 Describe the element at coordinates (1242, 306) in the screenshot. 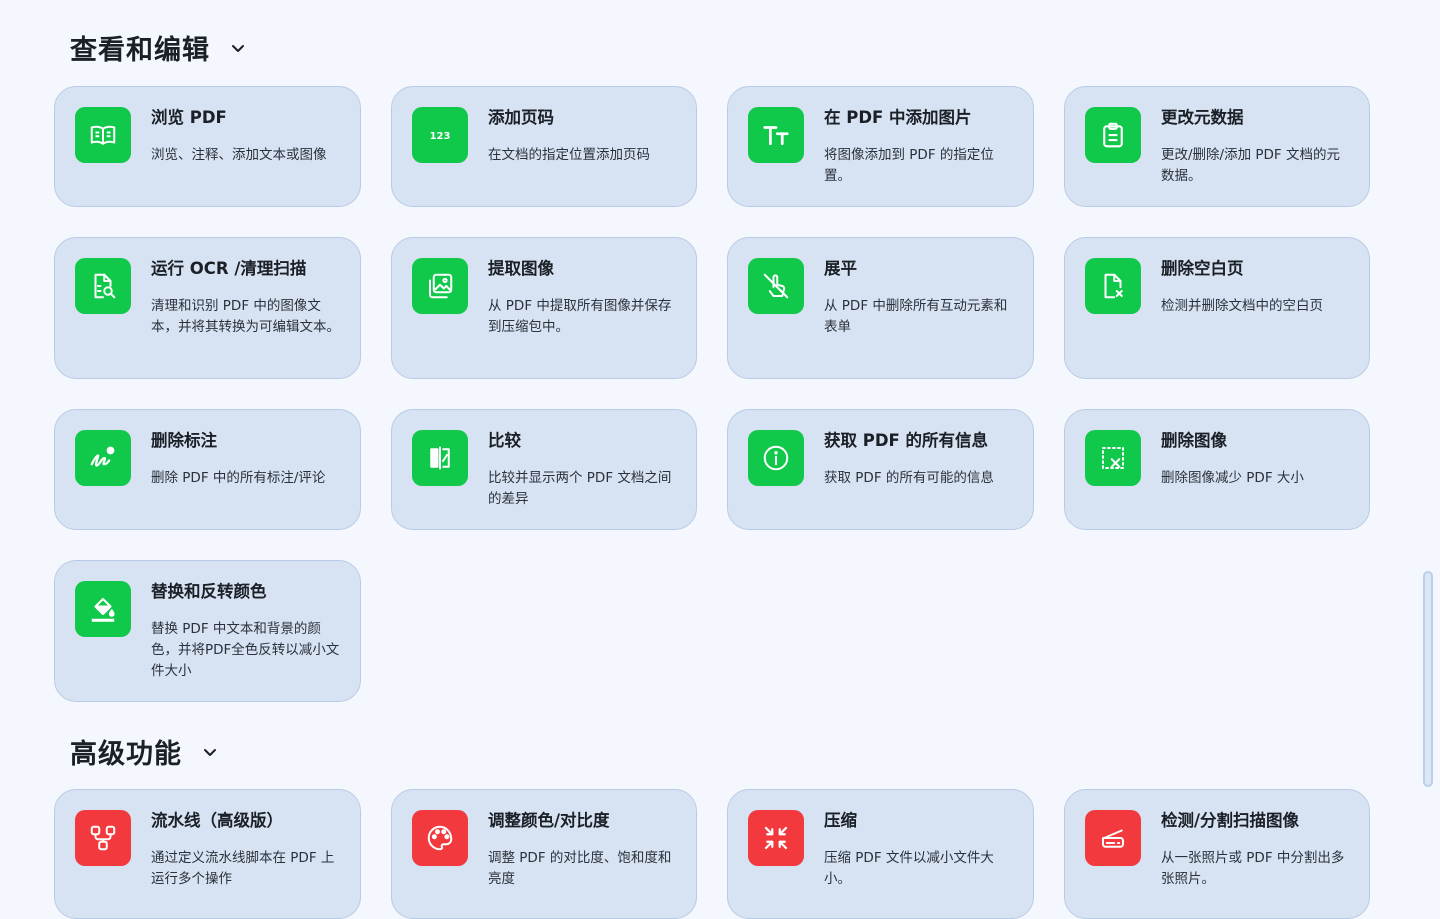

I see `card-description: 检测并删除文档中的空白页` at that location.